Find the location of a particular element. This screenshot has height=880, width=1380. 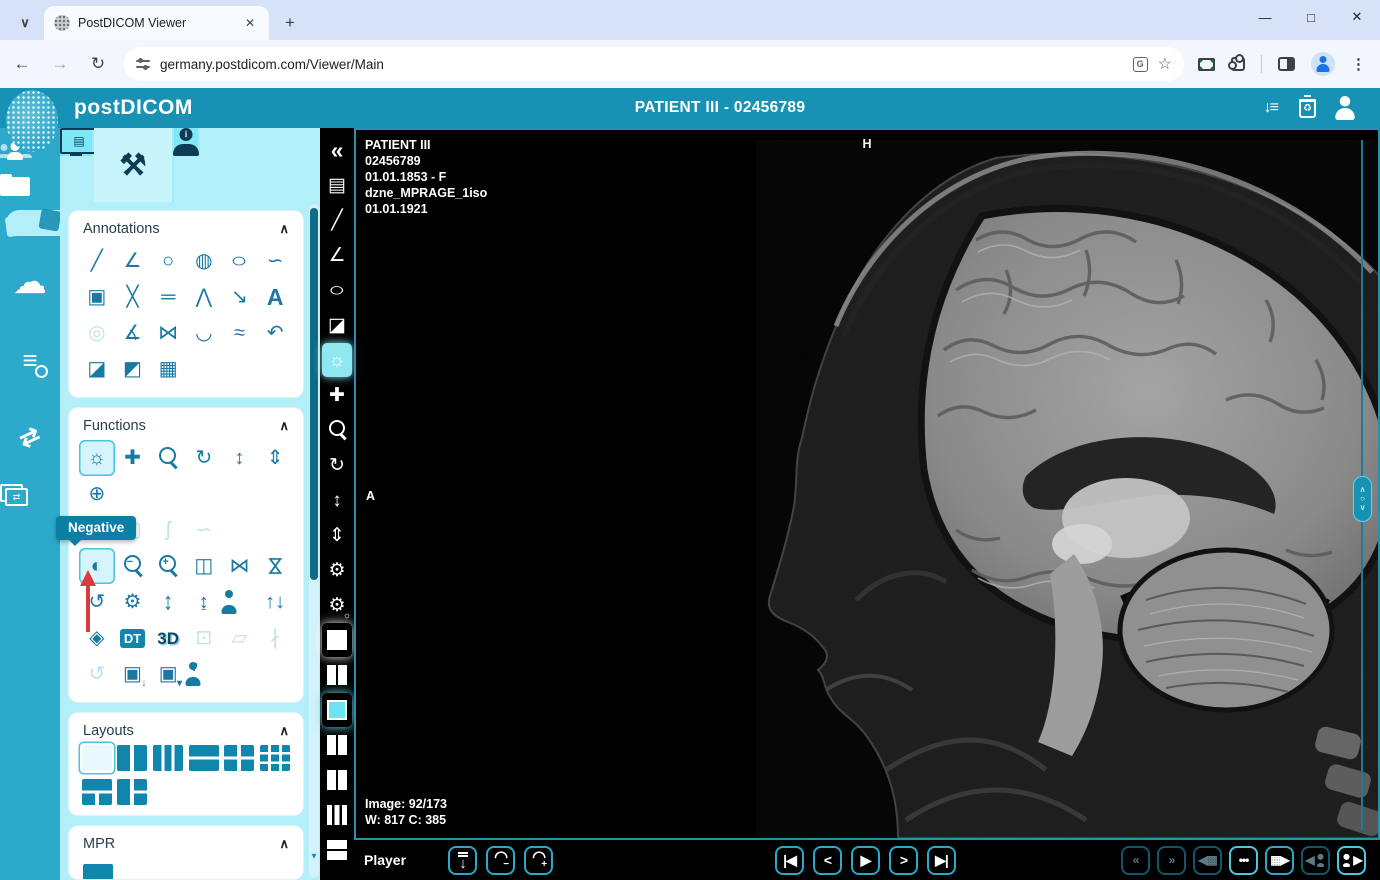

patient-orientation-icon is located at coordinates (229, 602).